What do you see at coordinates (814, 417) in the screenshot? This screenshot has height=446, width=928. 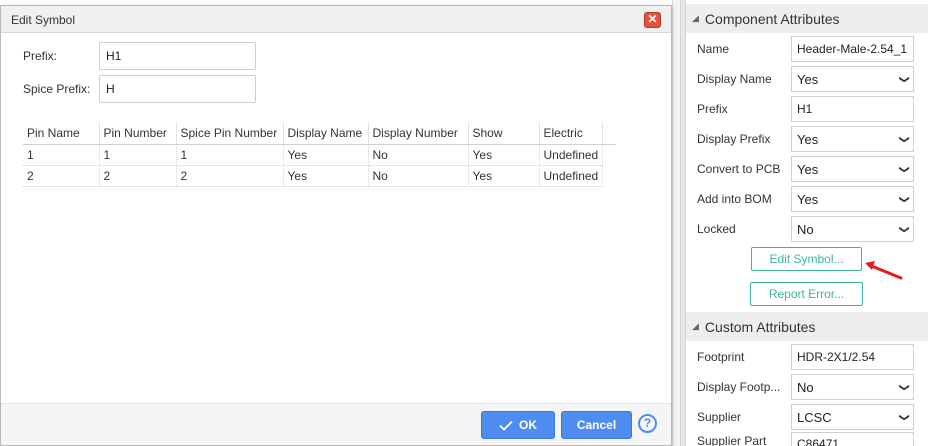 I see `select-value: LCSC` at bounding box center [814, 417].